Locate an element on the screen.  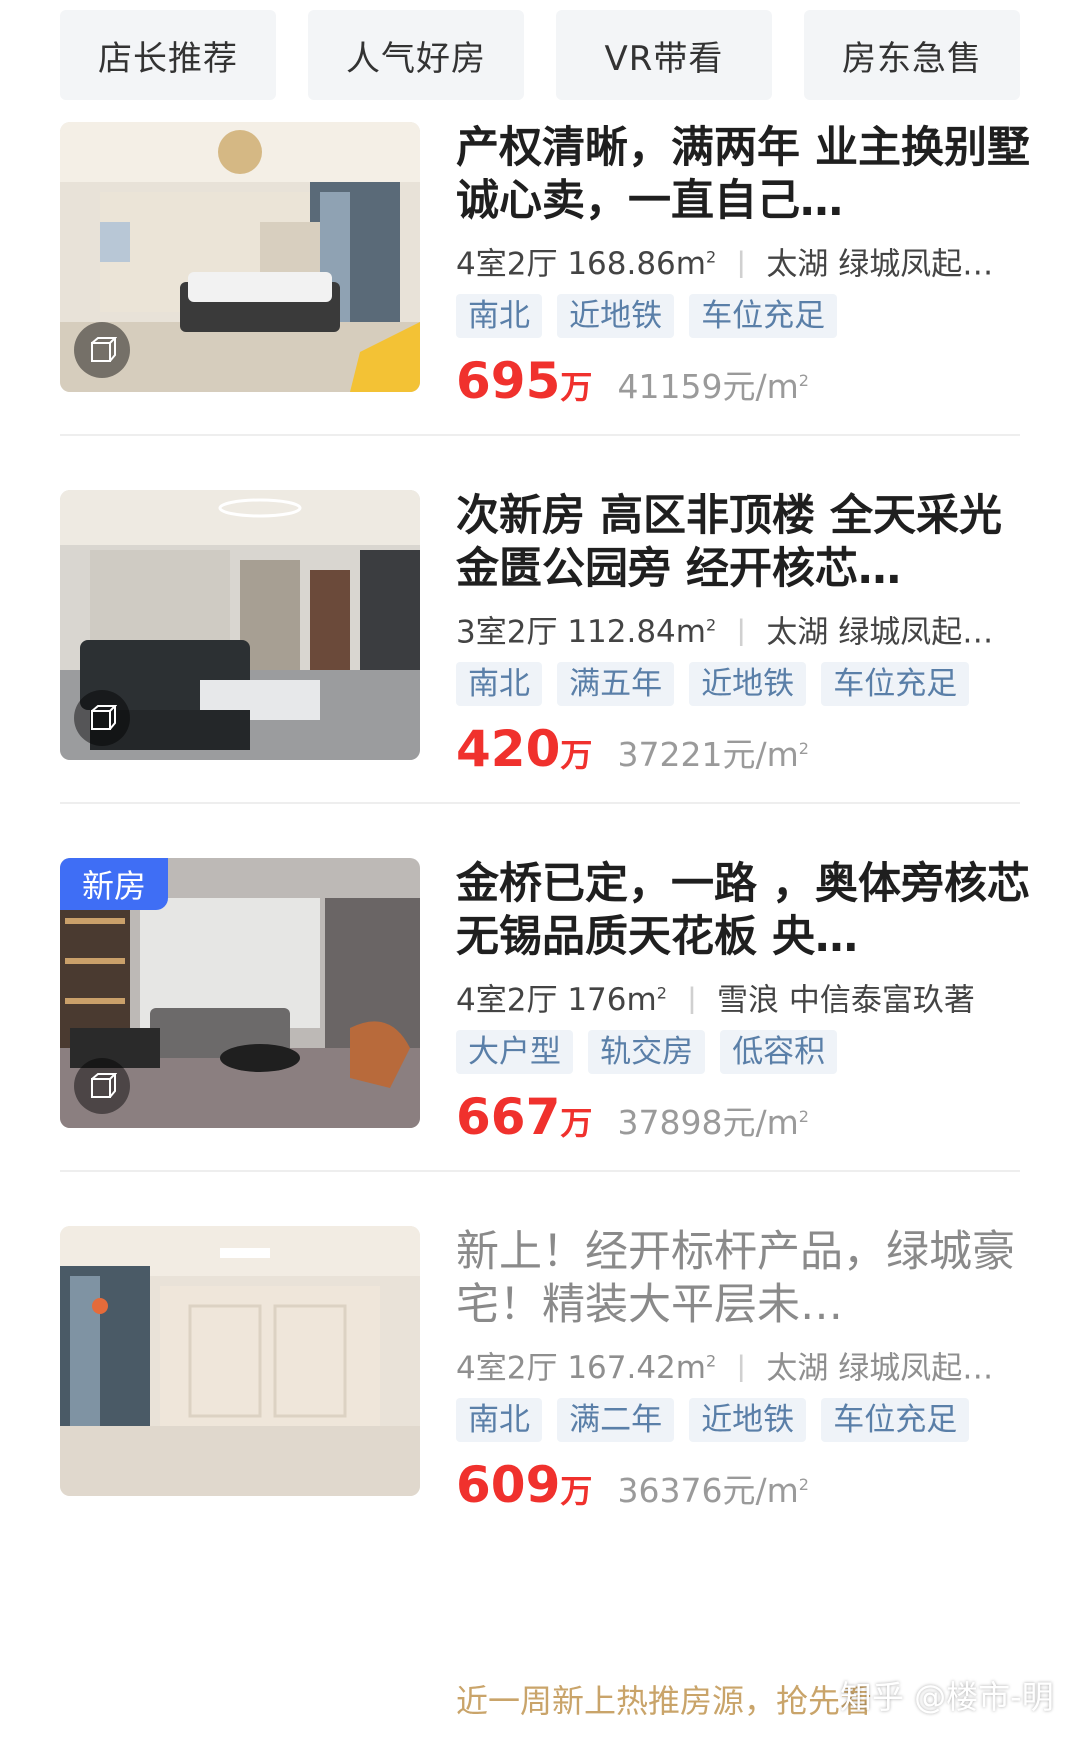
listing-meta: 4室2厅 176m2 | 雪浪 中信泰富玖著 is located at coordinates (746, 994).